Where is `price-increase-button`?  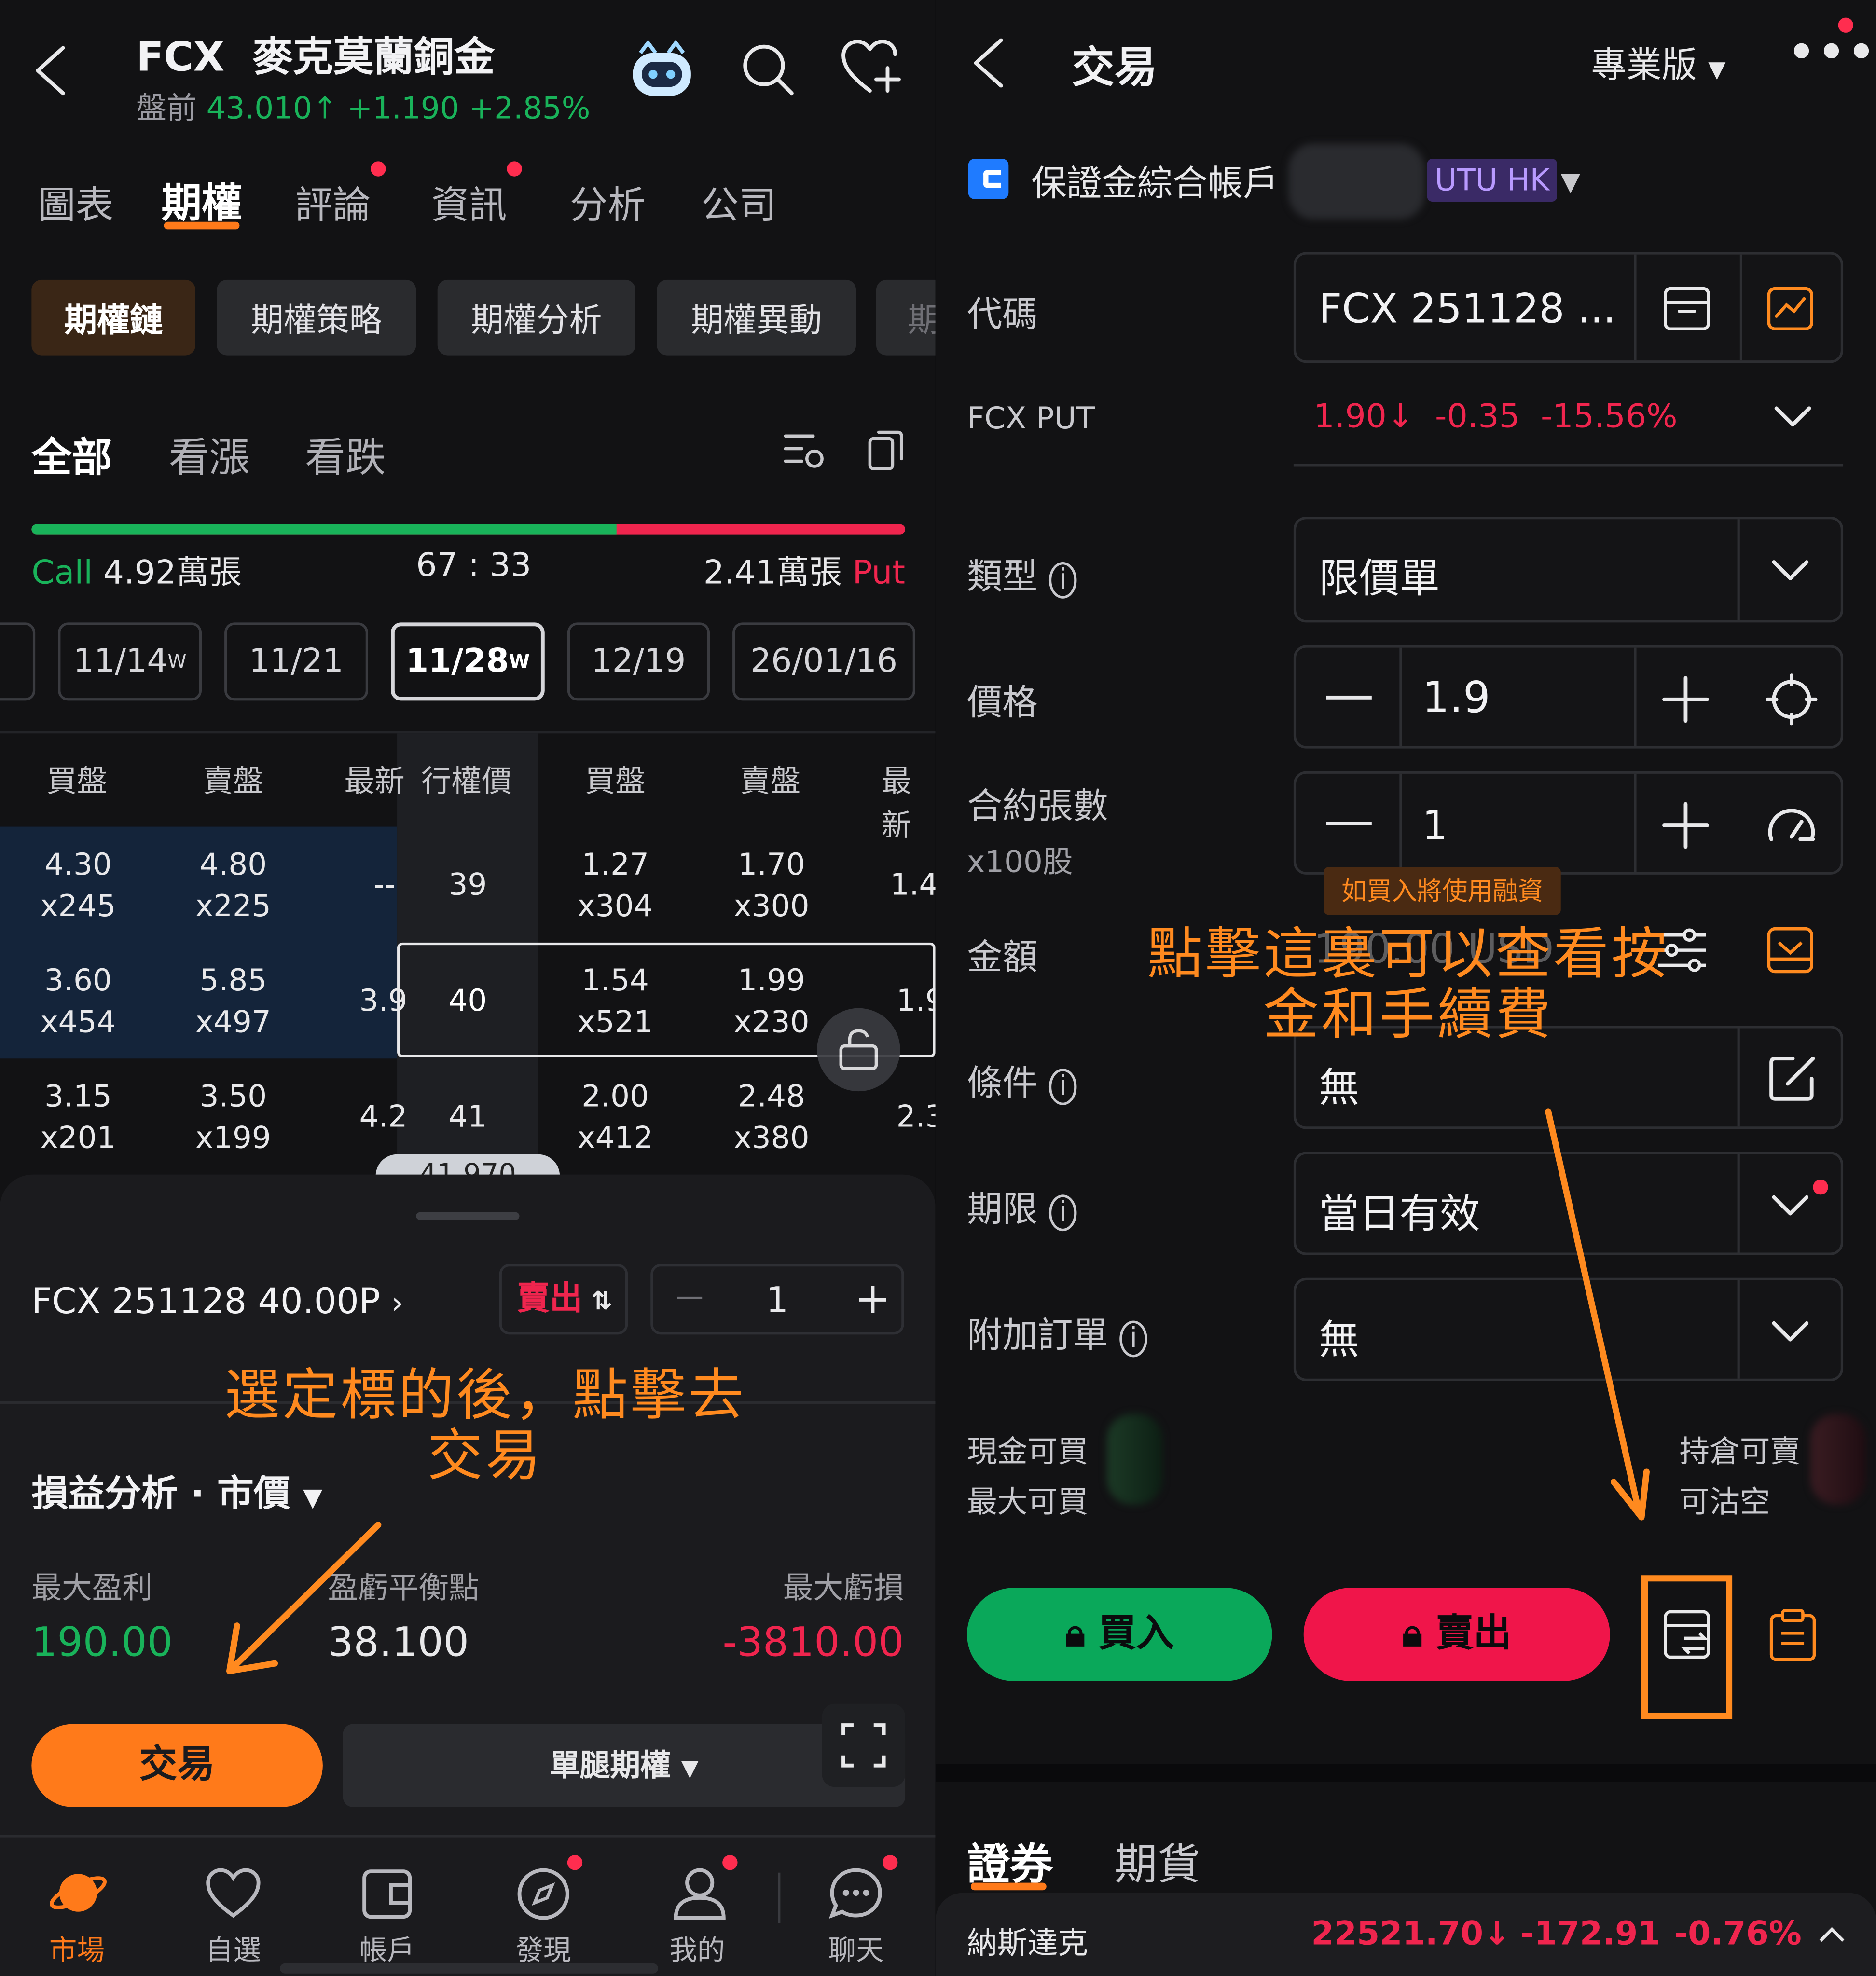
price-increase-button is located at coordinates (1686, 699).